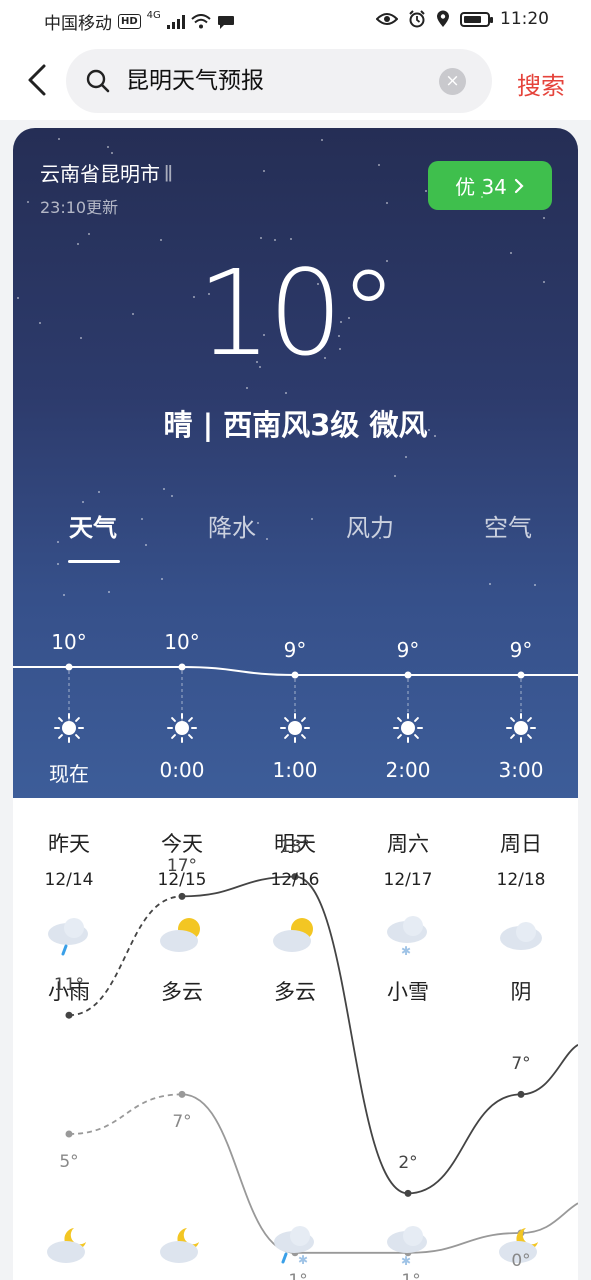 The height and width of the screenshot is (1280, 591). I want to click on high-temp-label: 18°, so click(295, 846).